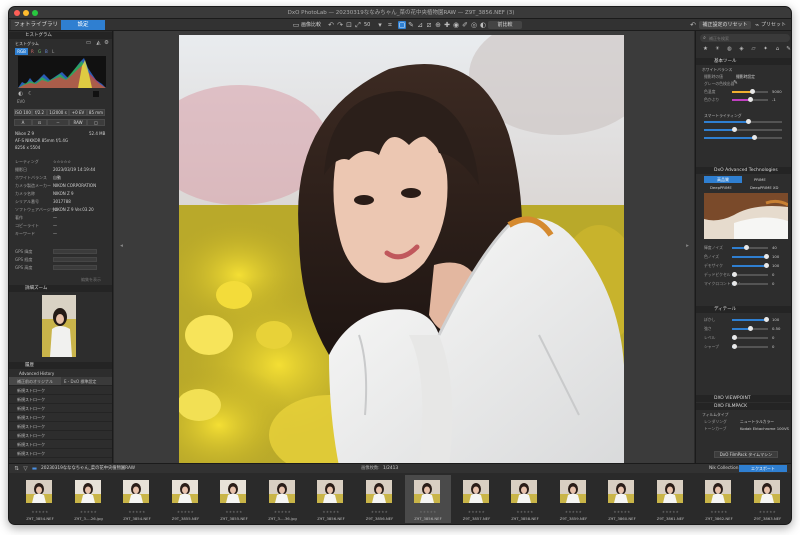 The image size is (800, 535). I want to click on local-adjust-icon: ⊕, so click(438, 25).